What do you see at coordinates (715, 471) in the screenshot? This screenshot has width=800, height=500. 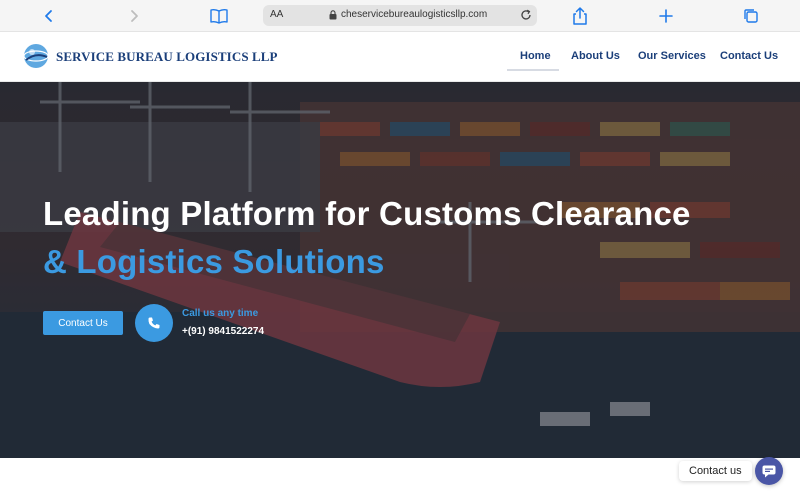 I see `chat-widget-label: Contact us` at bounding box center [715, 471].